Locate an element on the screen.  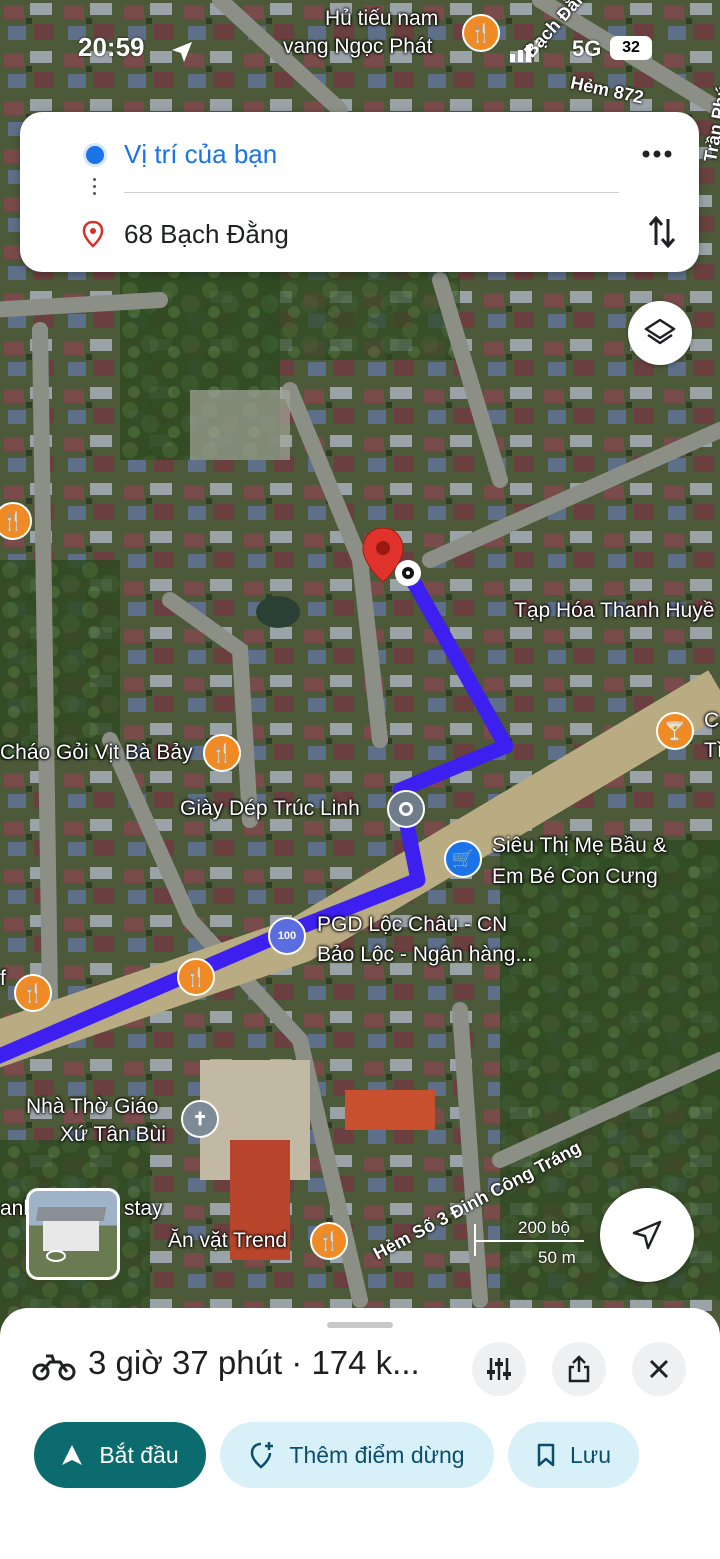
add-stop-button: Thêm điểm dừng is located at coordinates (357, 1455).